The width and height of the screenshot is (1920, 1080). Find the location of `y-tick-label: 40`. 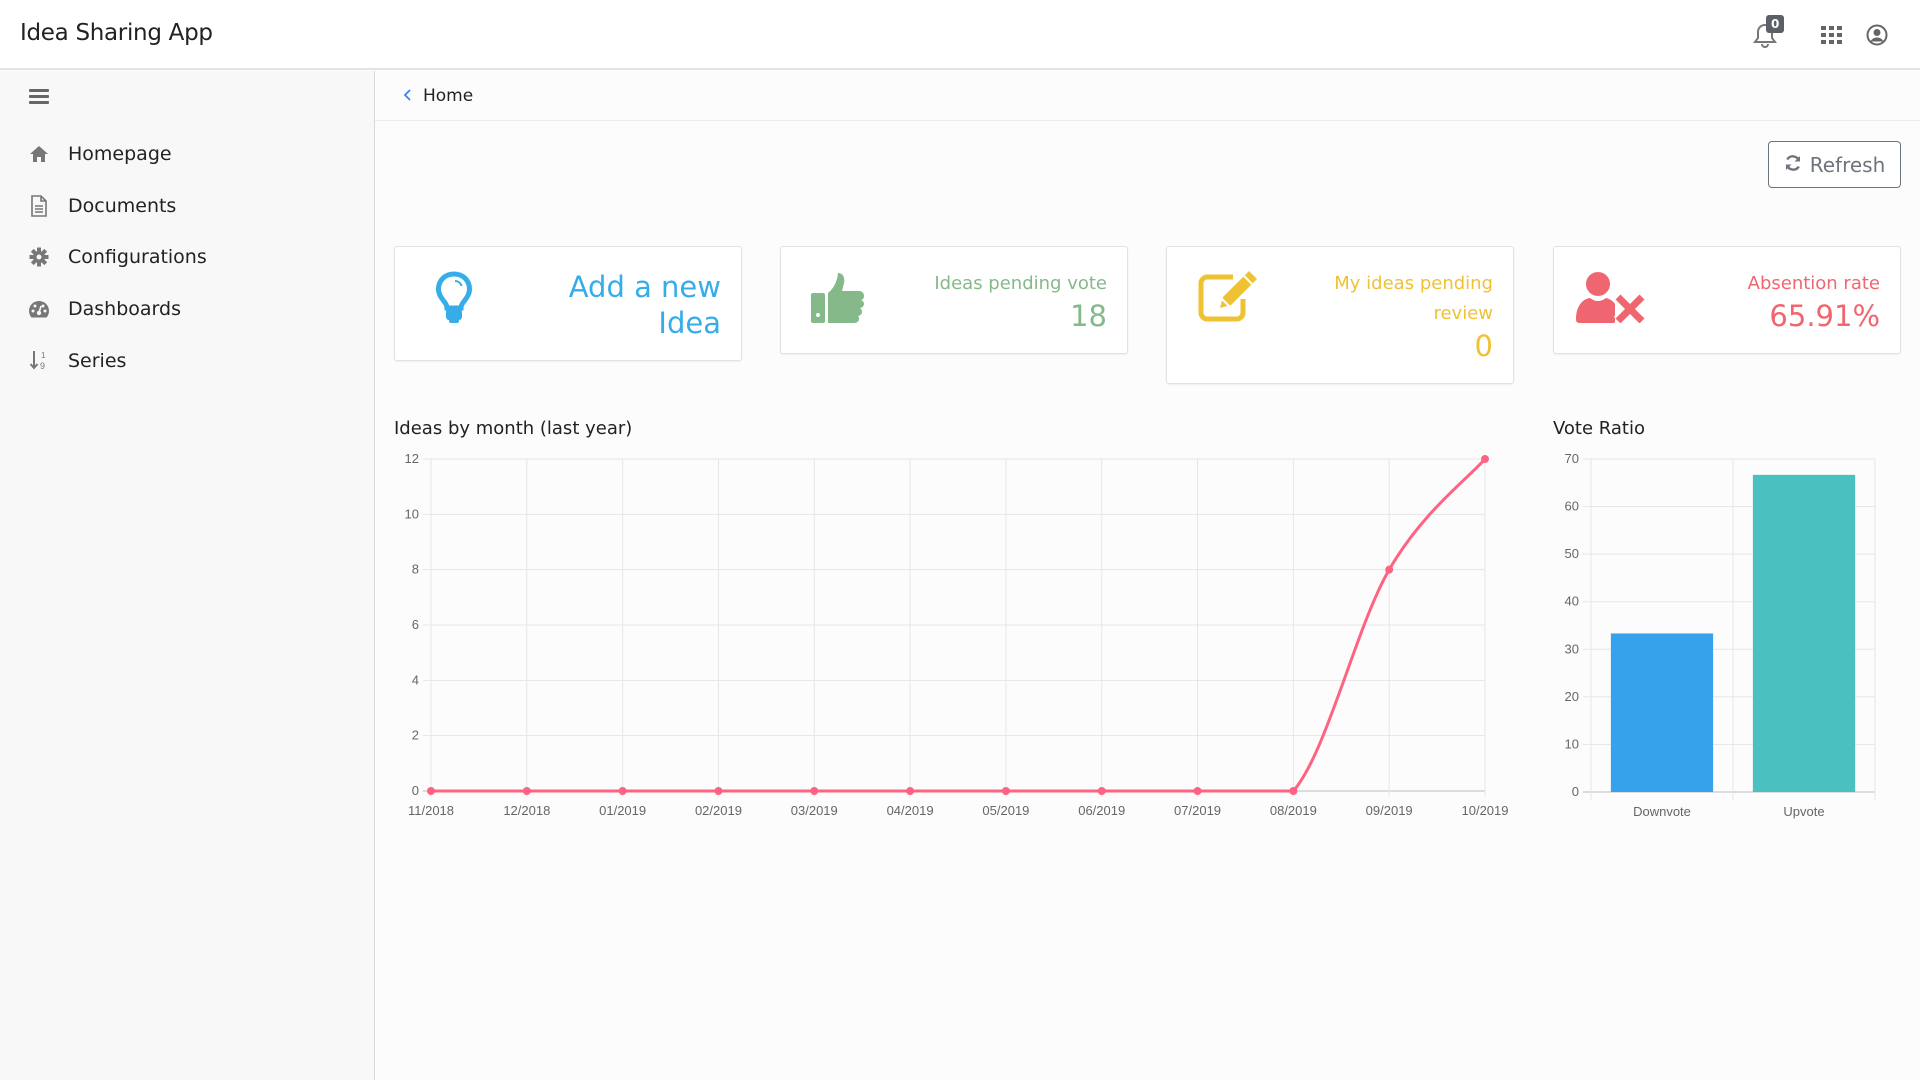

y-tick-label: 40 is located at coordinates (1572, 601).